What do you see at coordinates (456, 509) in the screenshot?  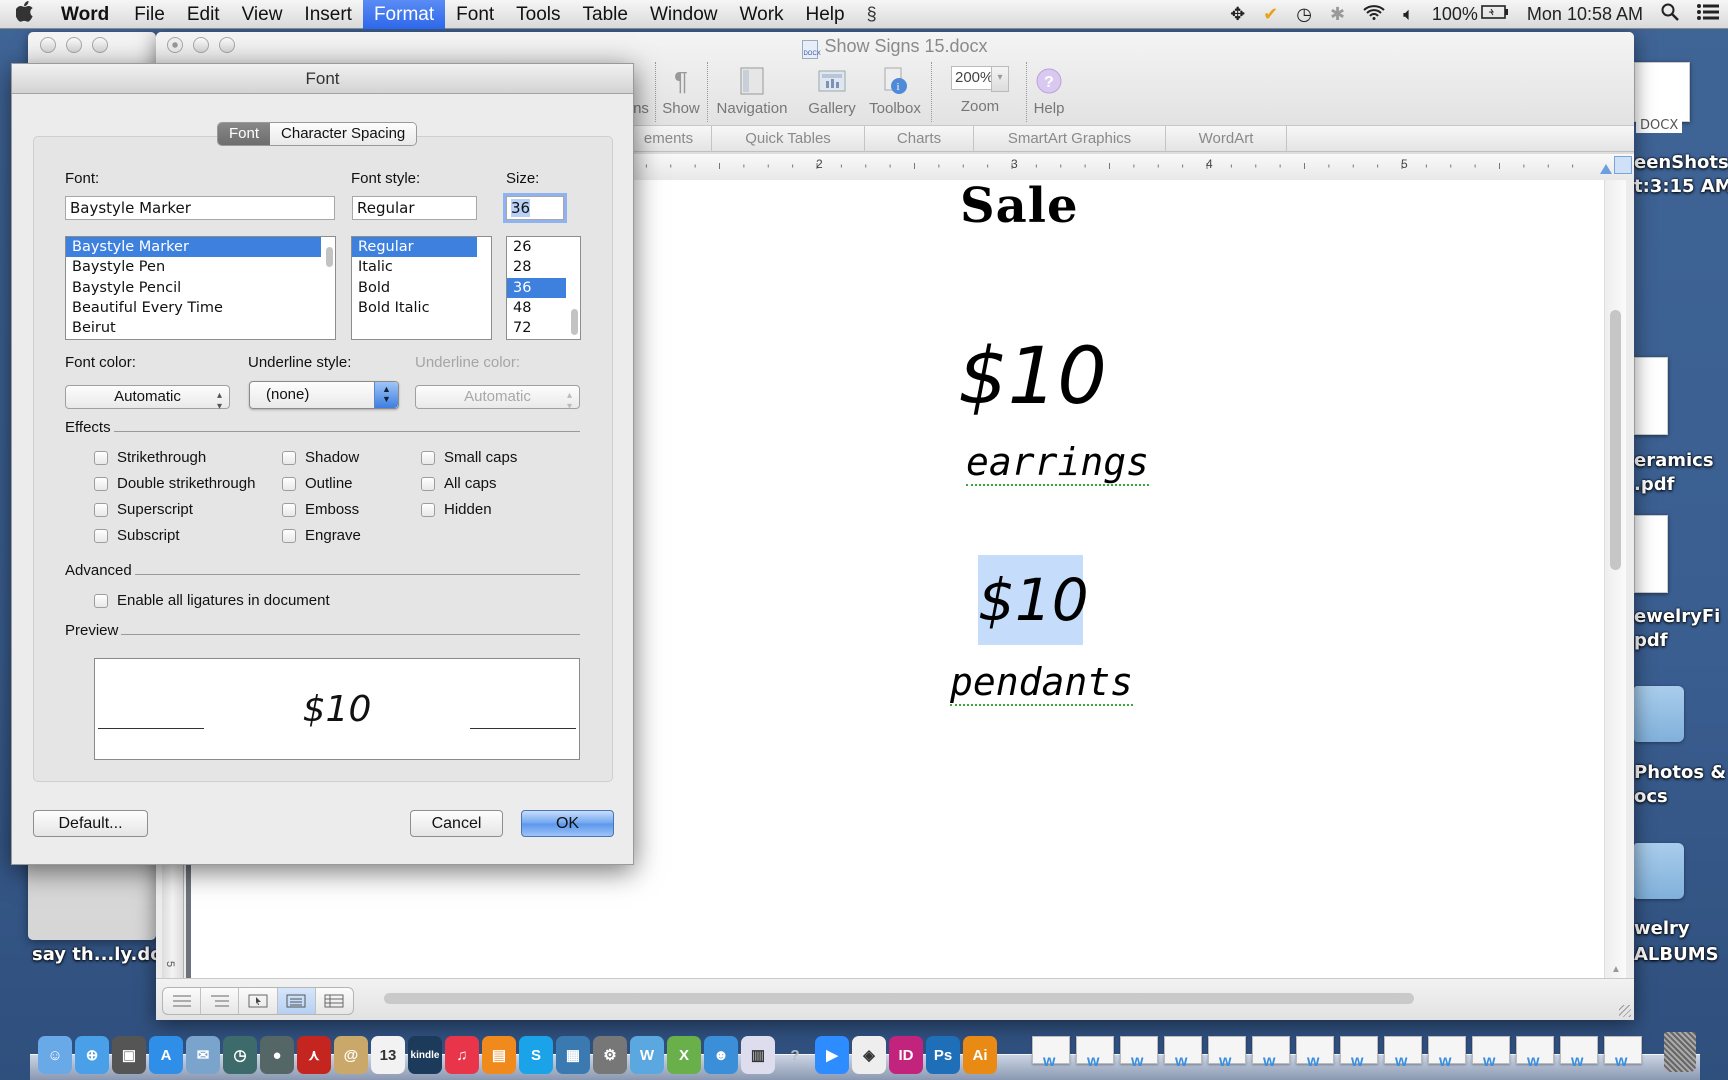 I see `hidden-checkbox: Hidden` at bounding box center [456, 509].